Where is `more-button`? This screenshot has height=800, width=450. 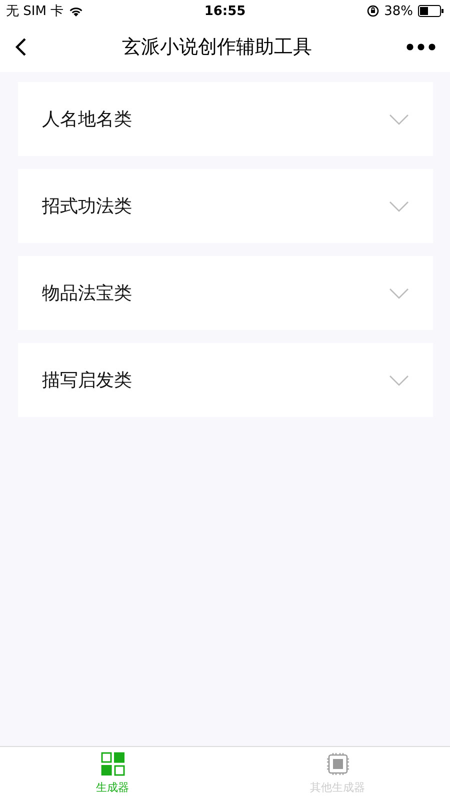
more-button is located at coordinates (421, 47).